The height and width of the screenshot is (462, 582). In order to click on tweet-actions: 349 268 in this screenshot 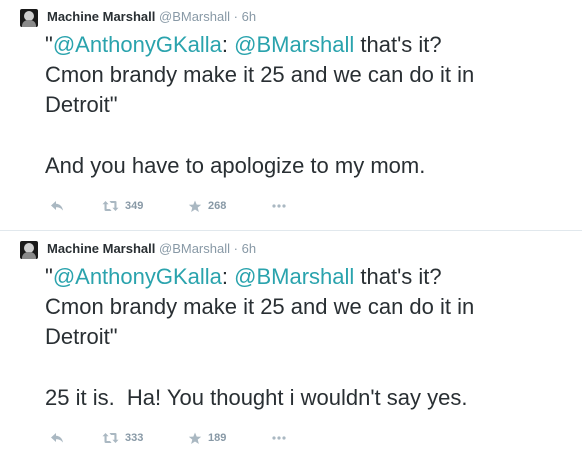, I will do `click(195, 206)`.